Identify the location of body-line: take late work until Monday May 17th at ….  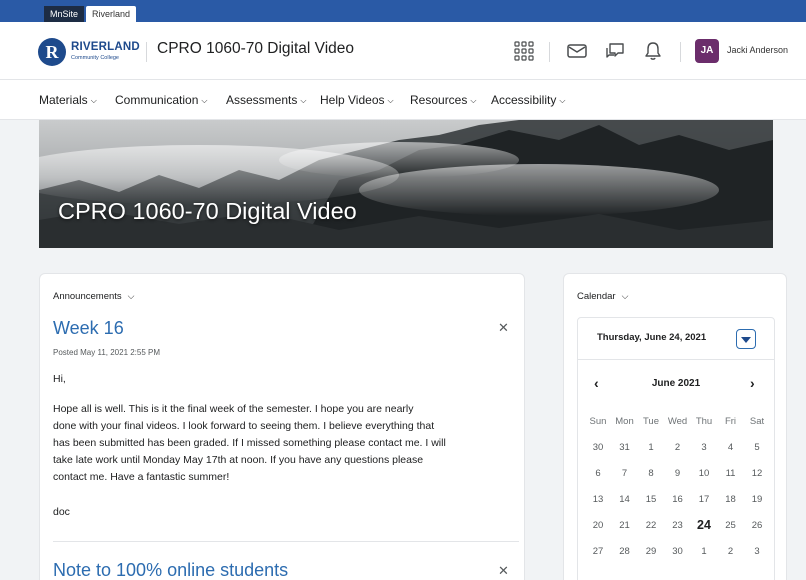
(238, 460).